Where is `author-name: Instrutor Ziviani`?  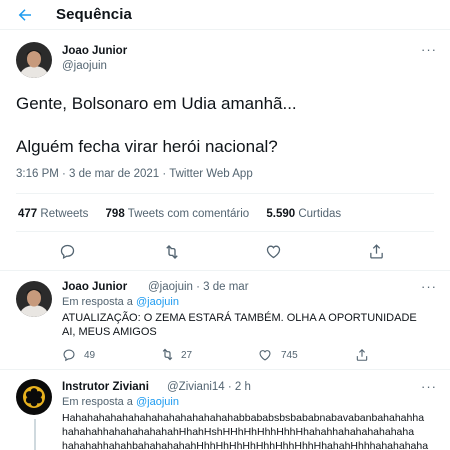 author-name: Instrutor Ziviani is located at coordinates (105, 387).